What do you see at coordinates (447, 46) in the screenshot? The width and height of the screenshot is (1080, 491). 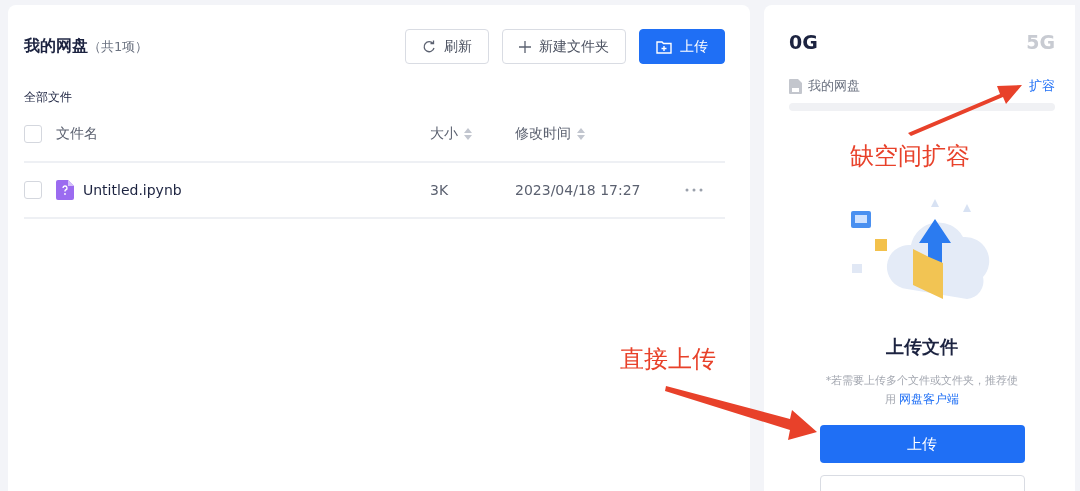 I see `refresh-button: 刷新` at bounding box center [447, 46].